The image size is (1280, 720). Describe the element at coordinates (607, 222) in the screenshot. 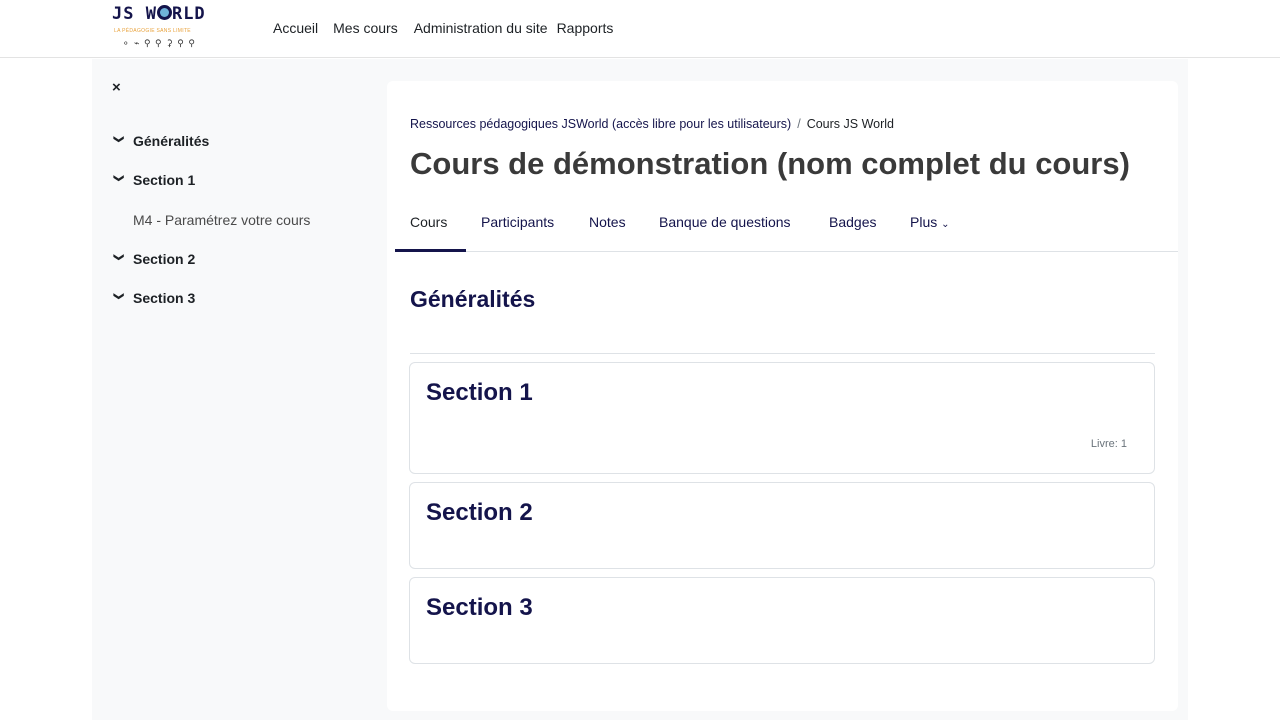

I see `tab-notes: Notes` at that location.